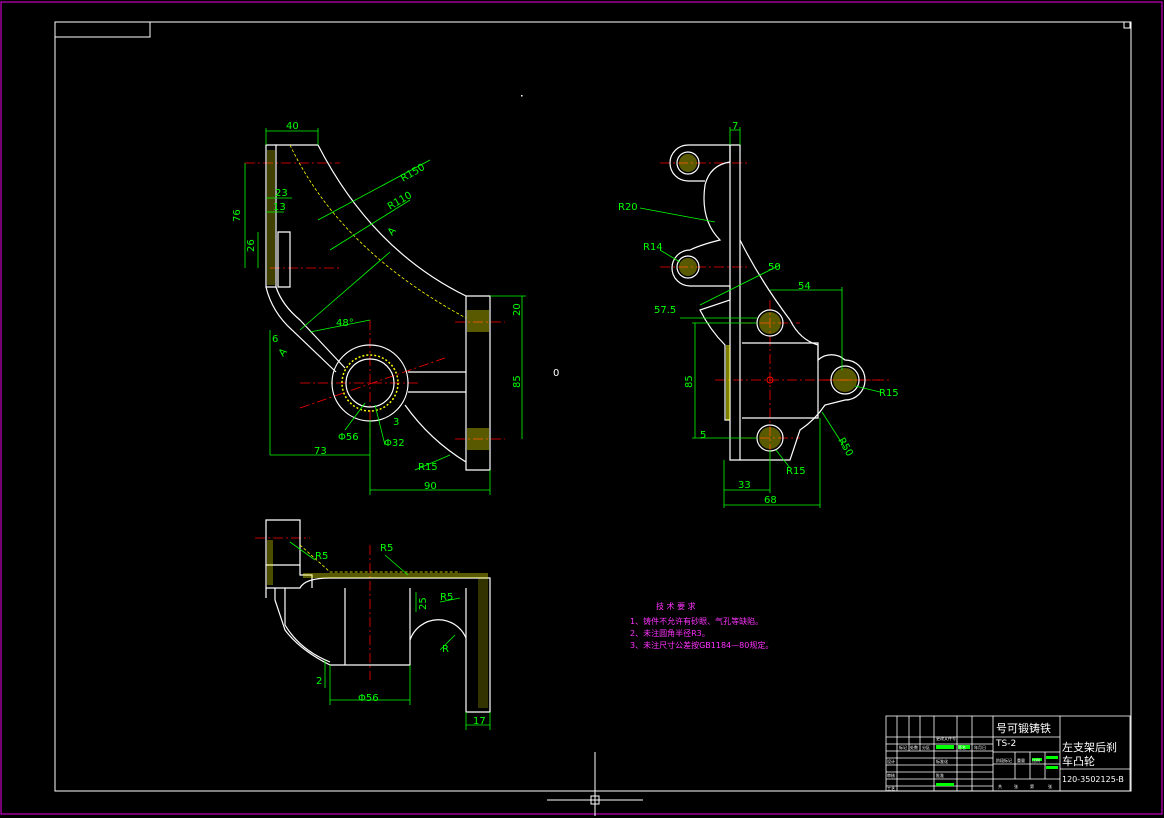 The width and height of the screenshot is (1164, 818). Describe the element at coordinates (423, 603) in the screenshot. I see `dim-25: 25` at that location.